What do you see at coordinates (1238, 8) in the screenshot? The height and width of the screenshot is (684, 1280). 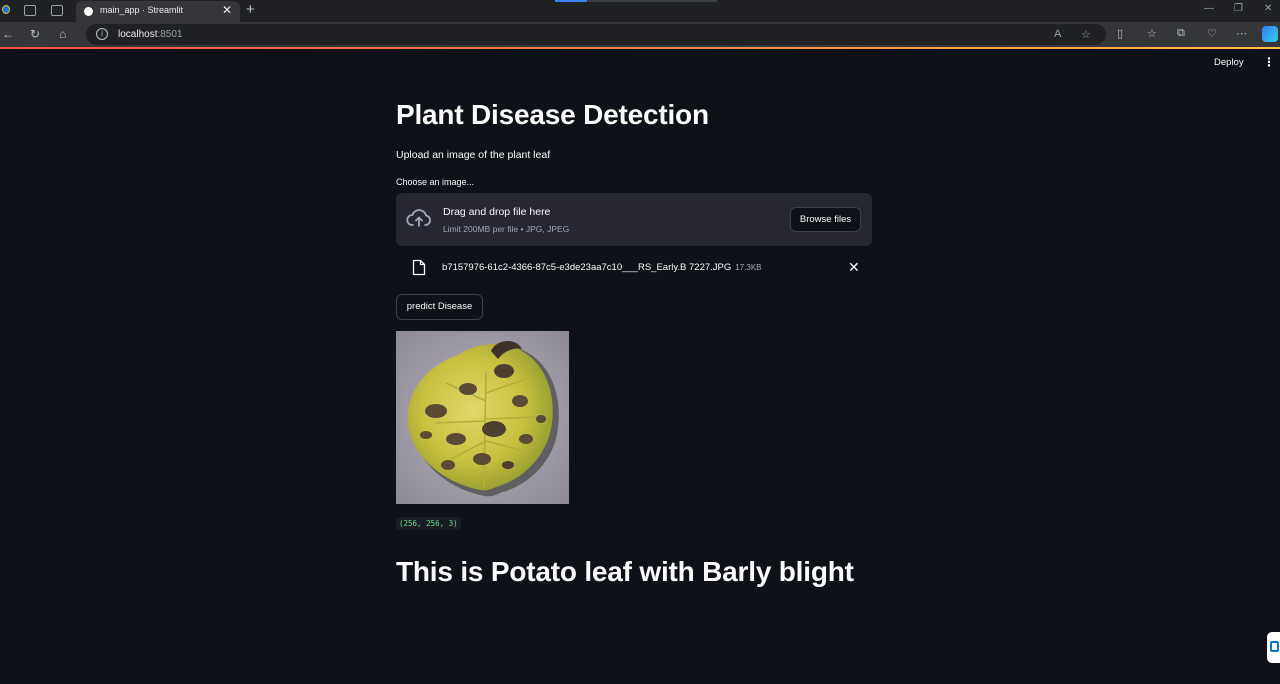 I see `restore-icon: ❐` at bounding box center [1238, 8].